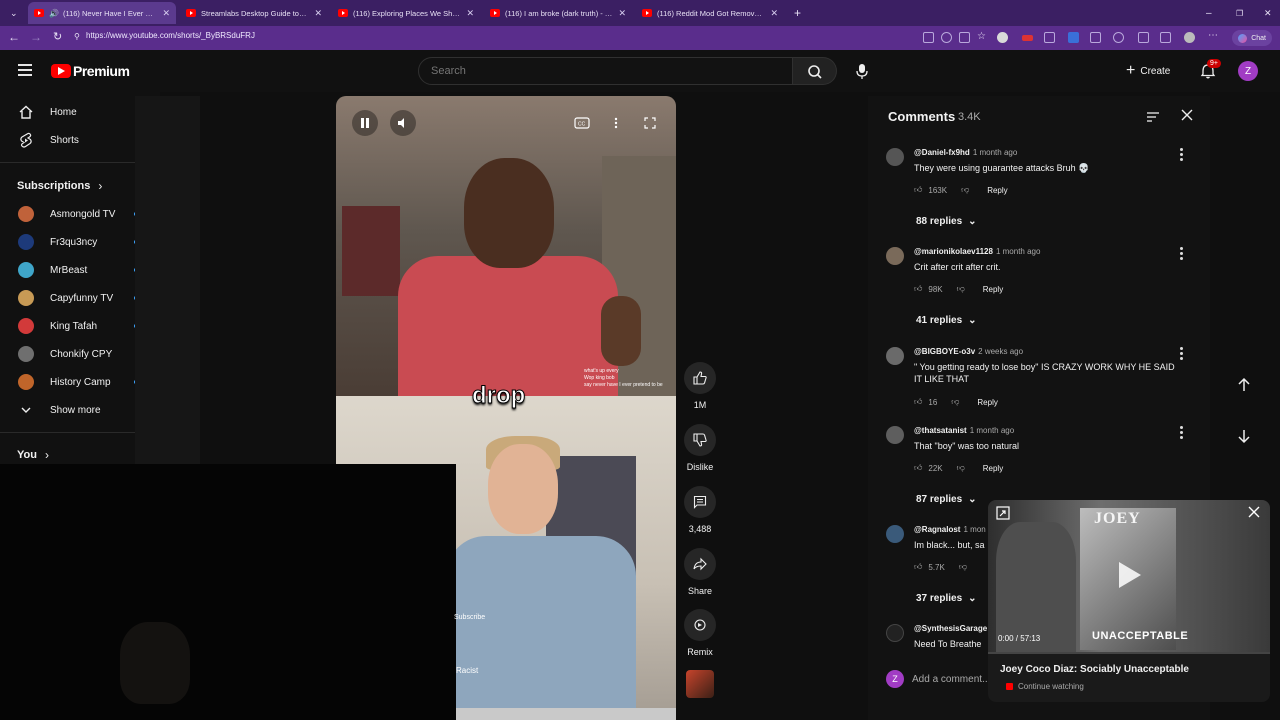 This screenshot has width=1280, height=720. I want to click on comment-author: @BIGBOYE-o3v 2 weeks ago, so click(968, 351).